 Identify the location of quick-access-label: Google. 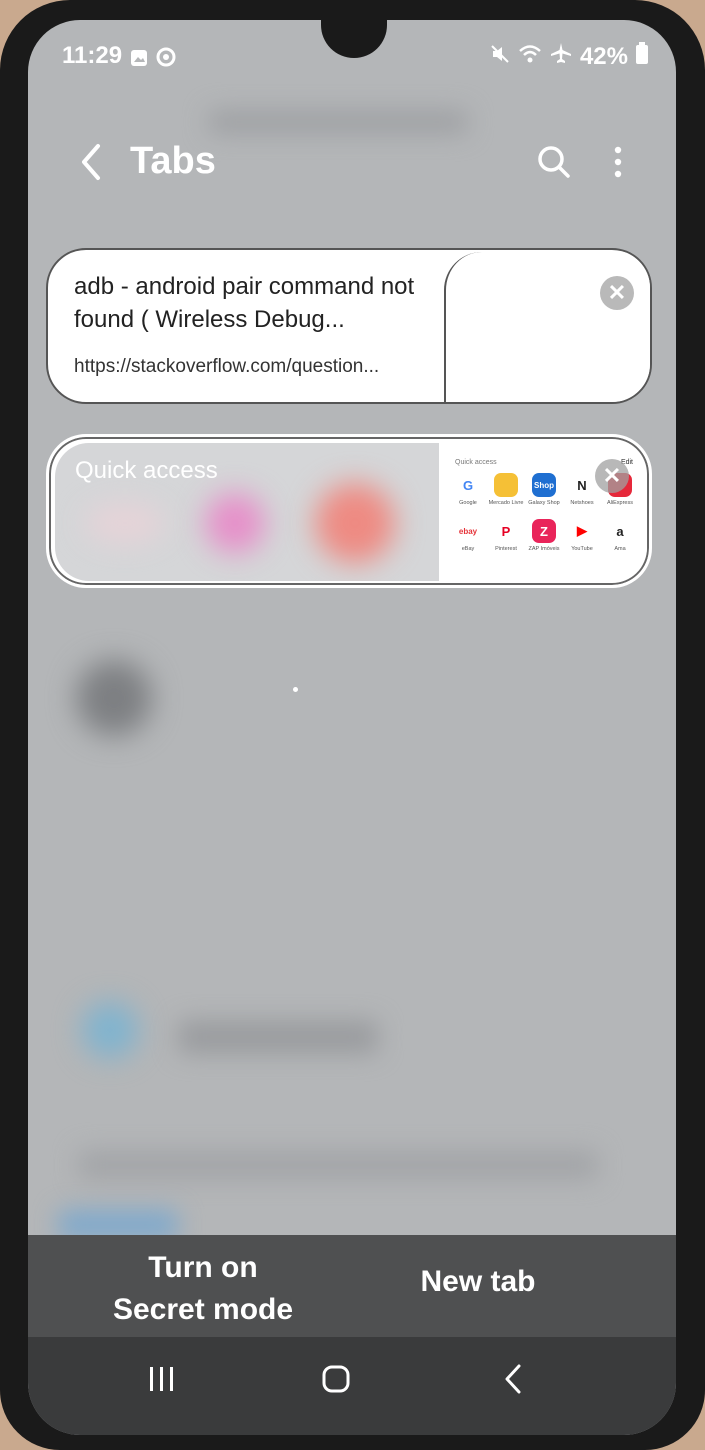
(468, 503).